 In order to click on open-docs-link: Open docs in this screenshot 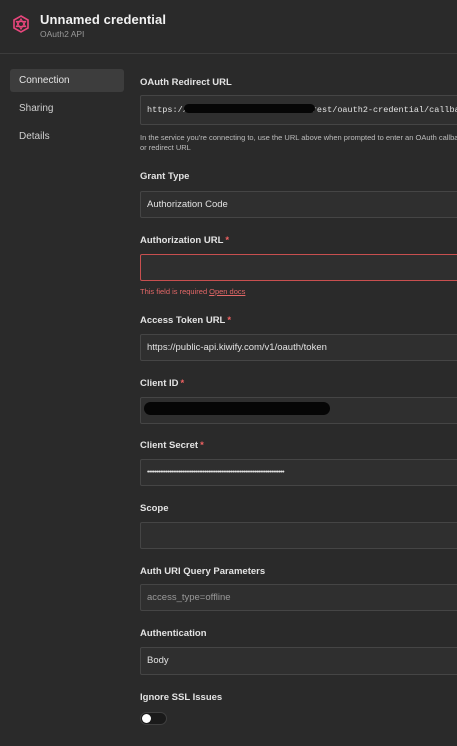, I will do `click(227, 291)`.